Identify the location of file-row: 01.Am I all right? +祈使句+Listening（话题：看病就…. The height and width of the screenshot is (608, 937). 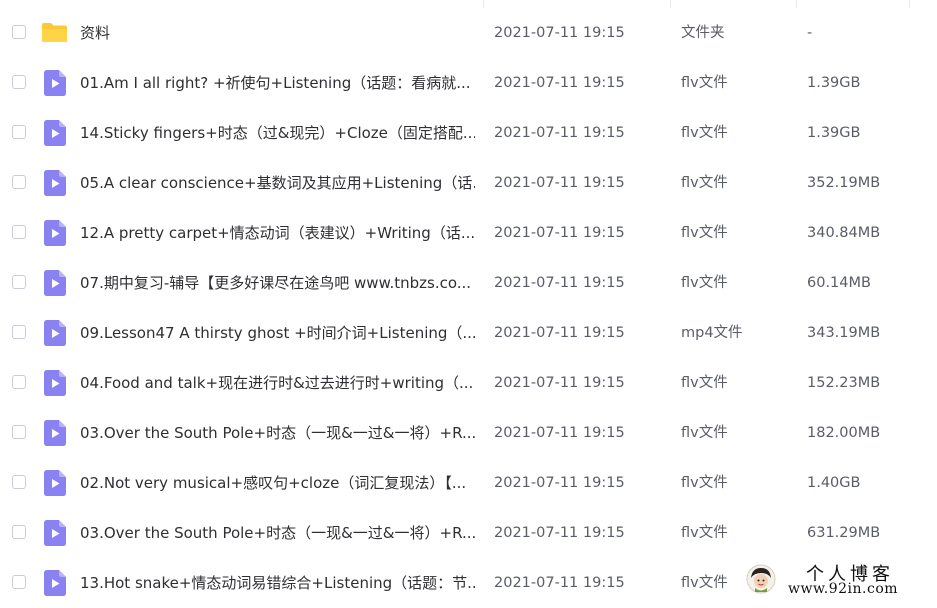
(468, 83).